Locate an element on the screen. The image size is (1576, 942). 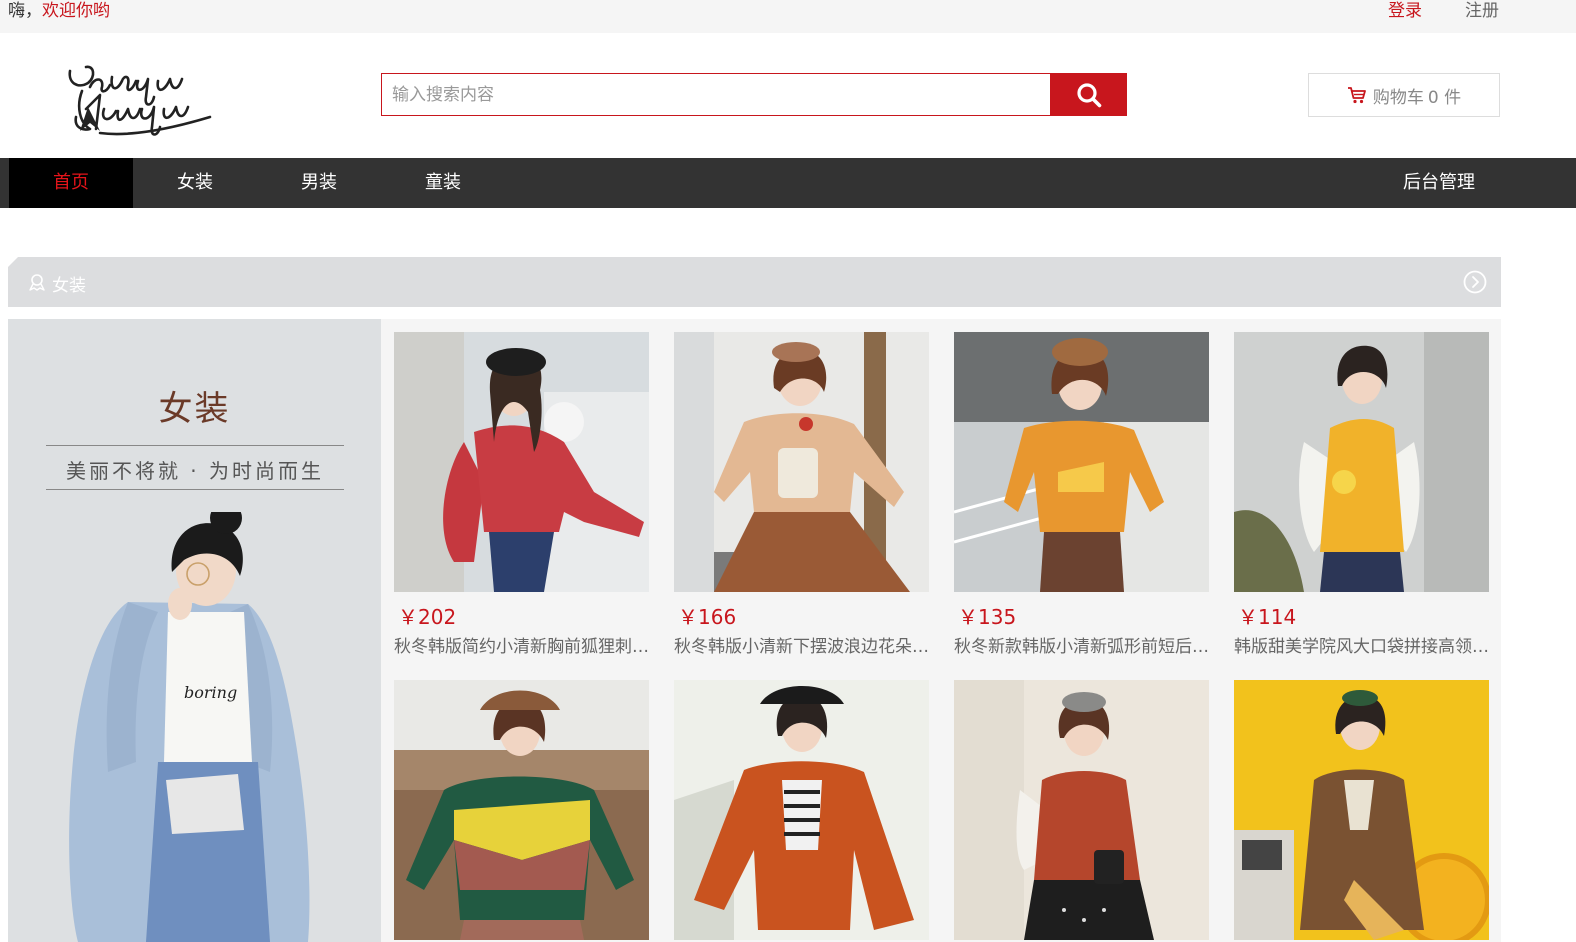
product-name: 秋冬新款韩版小清新弧形前短后长毛衣 is located at coordinates (1081, 644).